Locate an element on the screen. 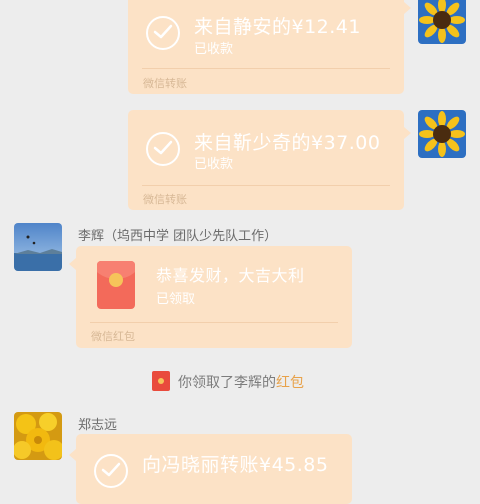 Image resolution: width=480 pixels, height=504 pixels. notice-link: 红包 is located at coordinates (290, 383).